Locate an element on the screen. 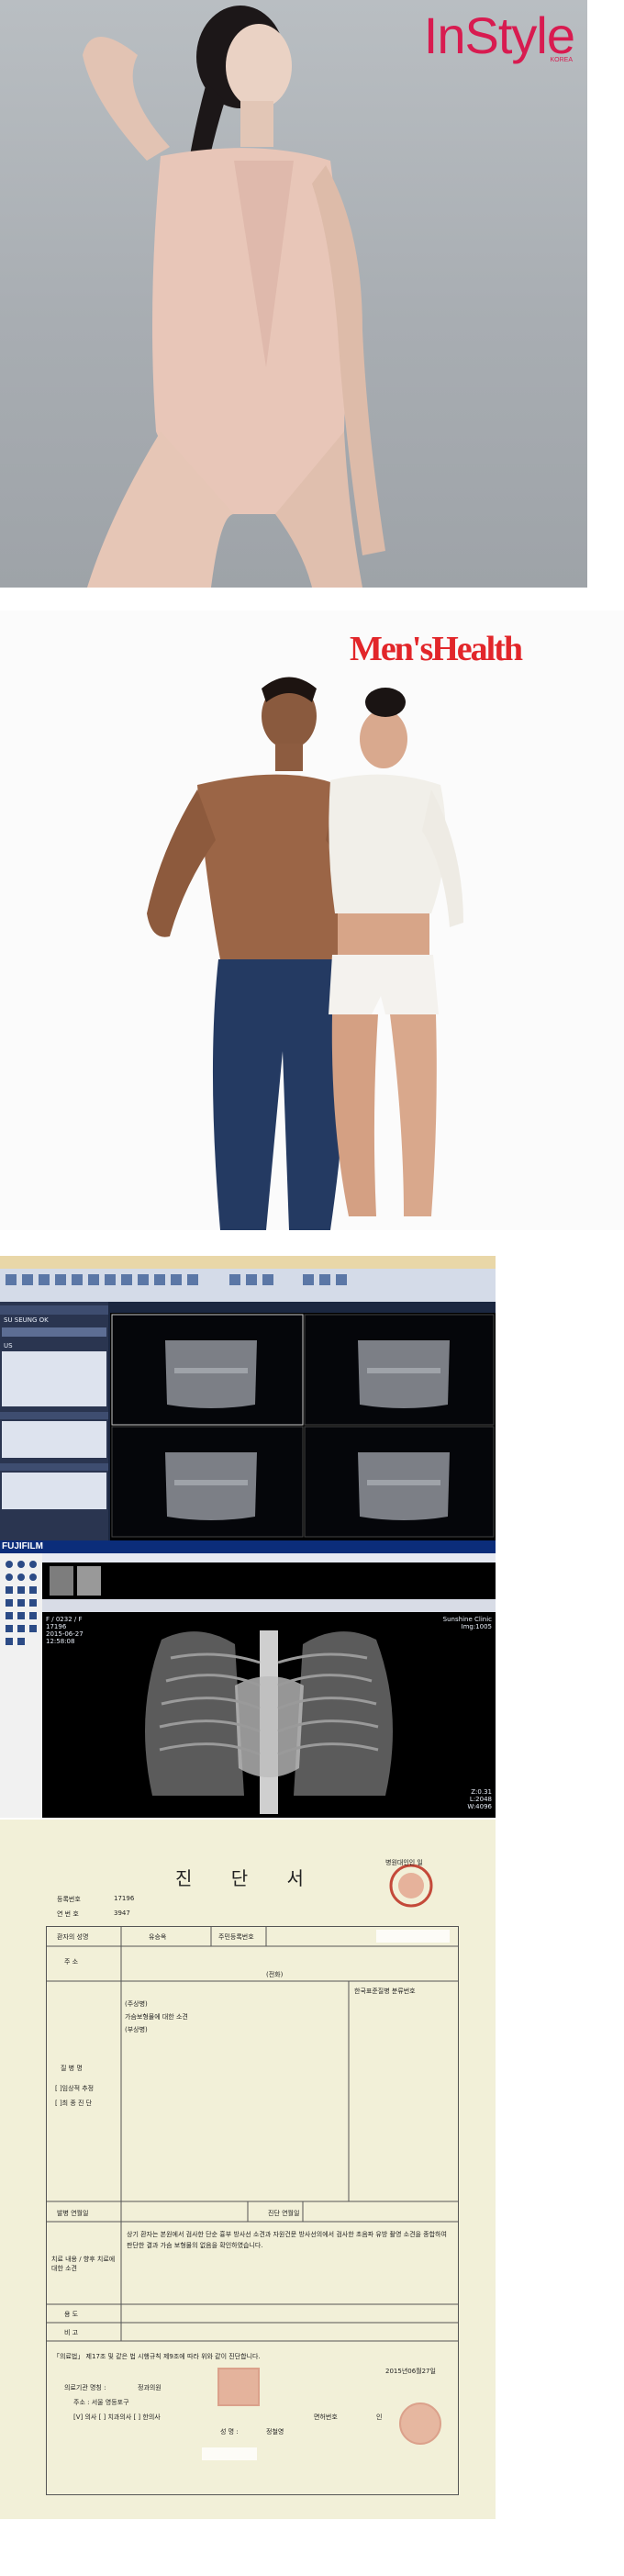 This screenshot has height=2576, width=624. viewer-titlebar is located at coordinates (248, 1262).